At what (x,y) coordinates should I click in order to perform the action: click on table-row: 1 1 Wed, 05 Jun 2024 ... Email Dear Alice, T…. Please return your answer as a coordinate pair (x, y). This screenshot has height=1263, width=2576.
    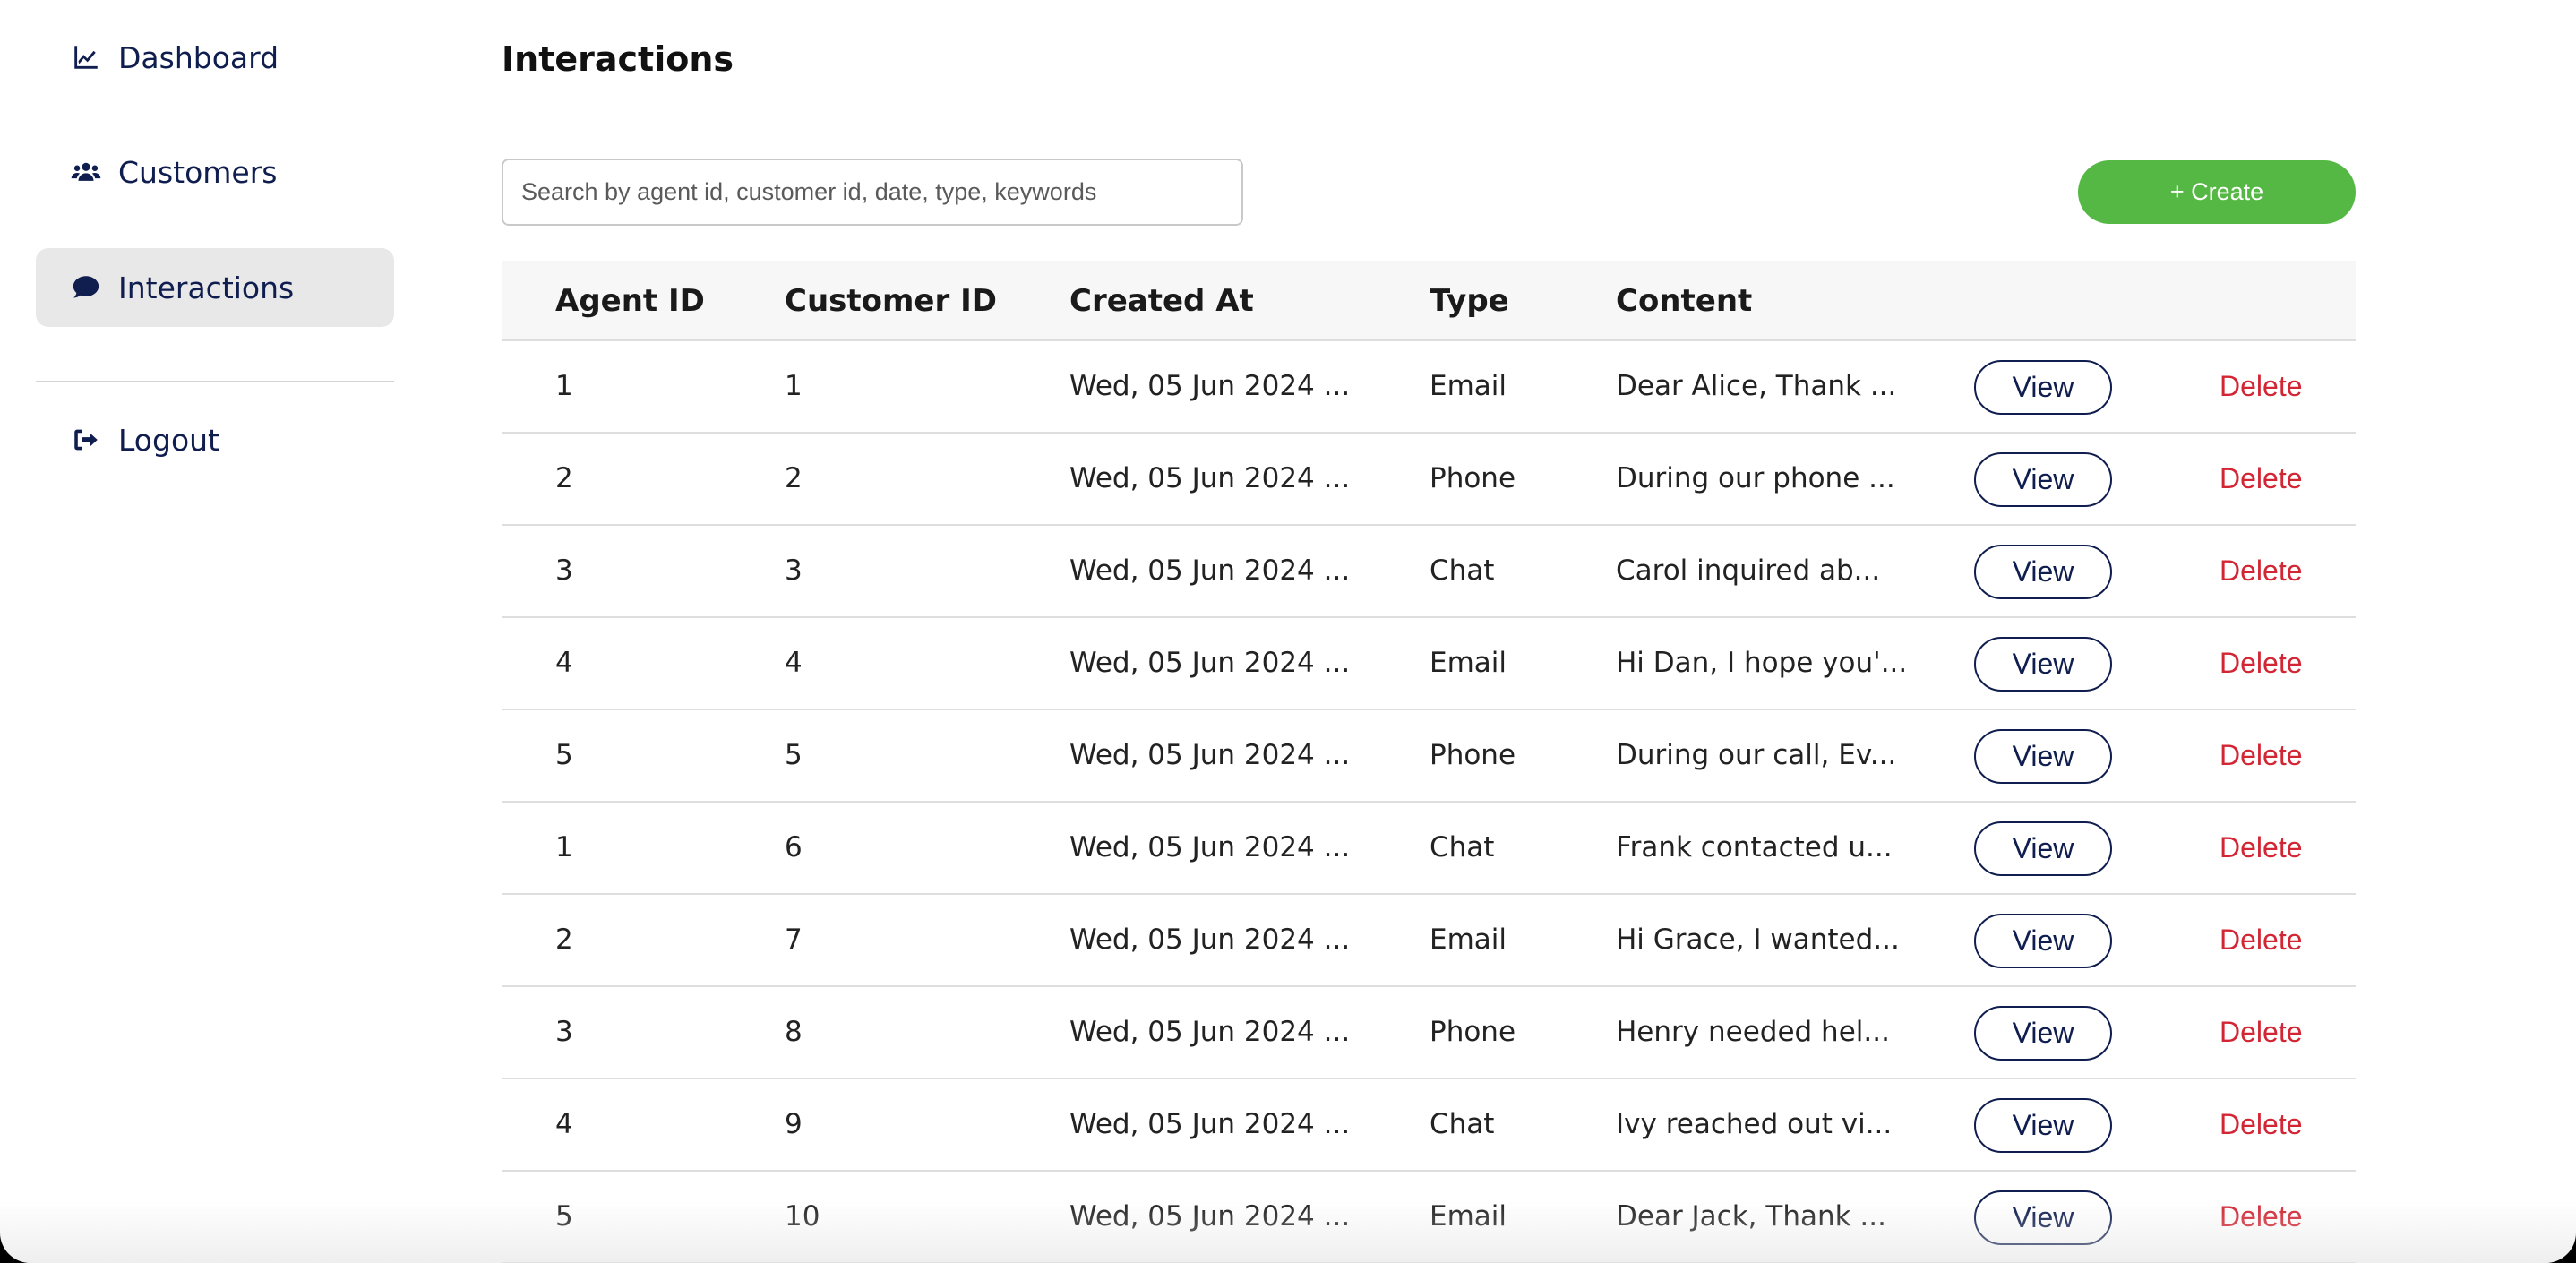
    Looking at the image, I should click on (1429, 387).